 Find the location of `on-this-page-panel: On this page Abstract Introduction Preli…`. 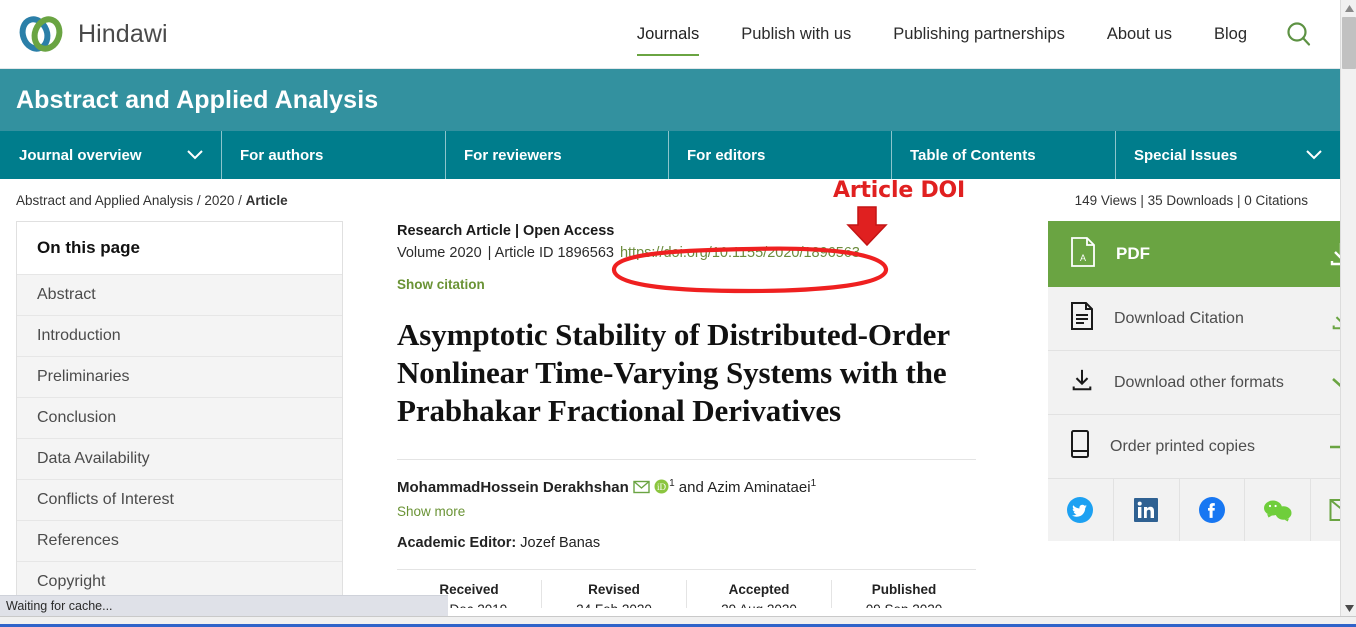

on-this-page-panel: On this page Abstract Introduction Preli… is located at coordinates (179, 412).